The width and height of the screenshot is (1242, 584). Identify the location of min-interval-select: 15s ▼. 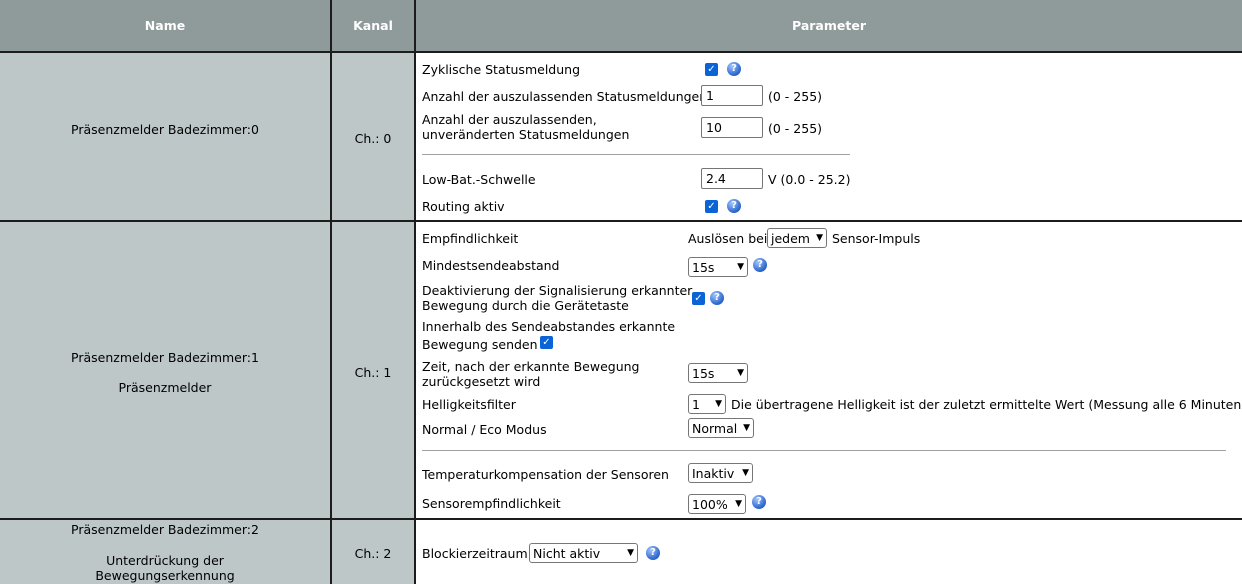
(718, 267).